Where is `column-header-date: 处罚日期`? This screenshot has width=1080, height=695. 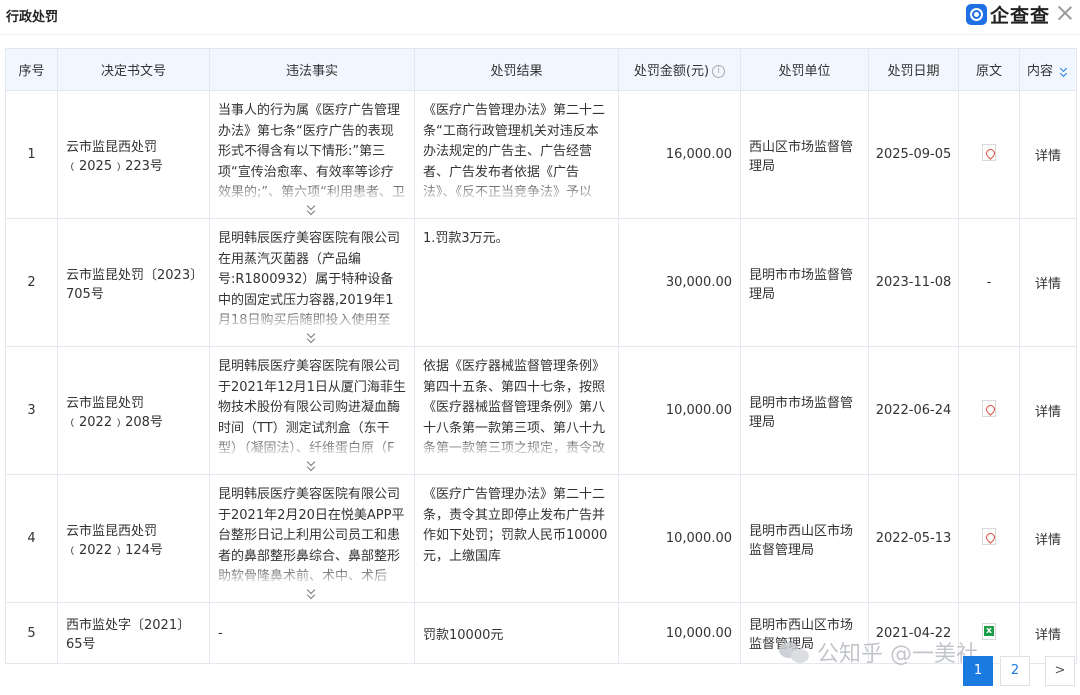 column-header-date: 处罚日期 is located at coordinates (913, 69).